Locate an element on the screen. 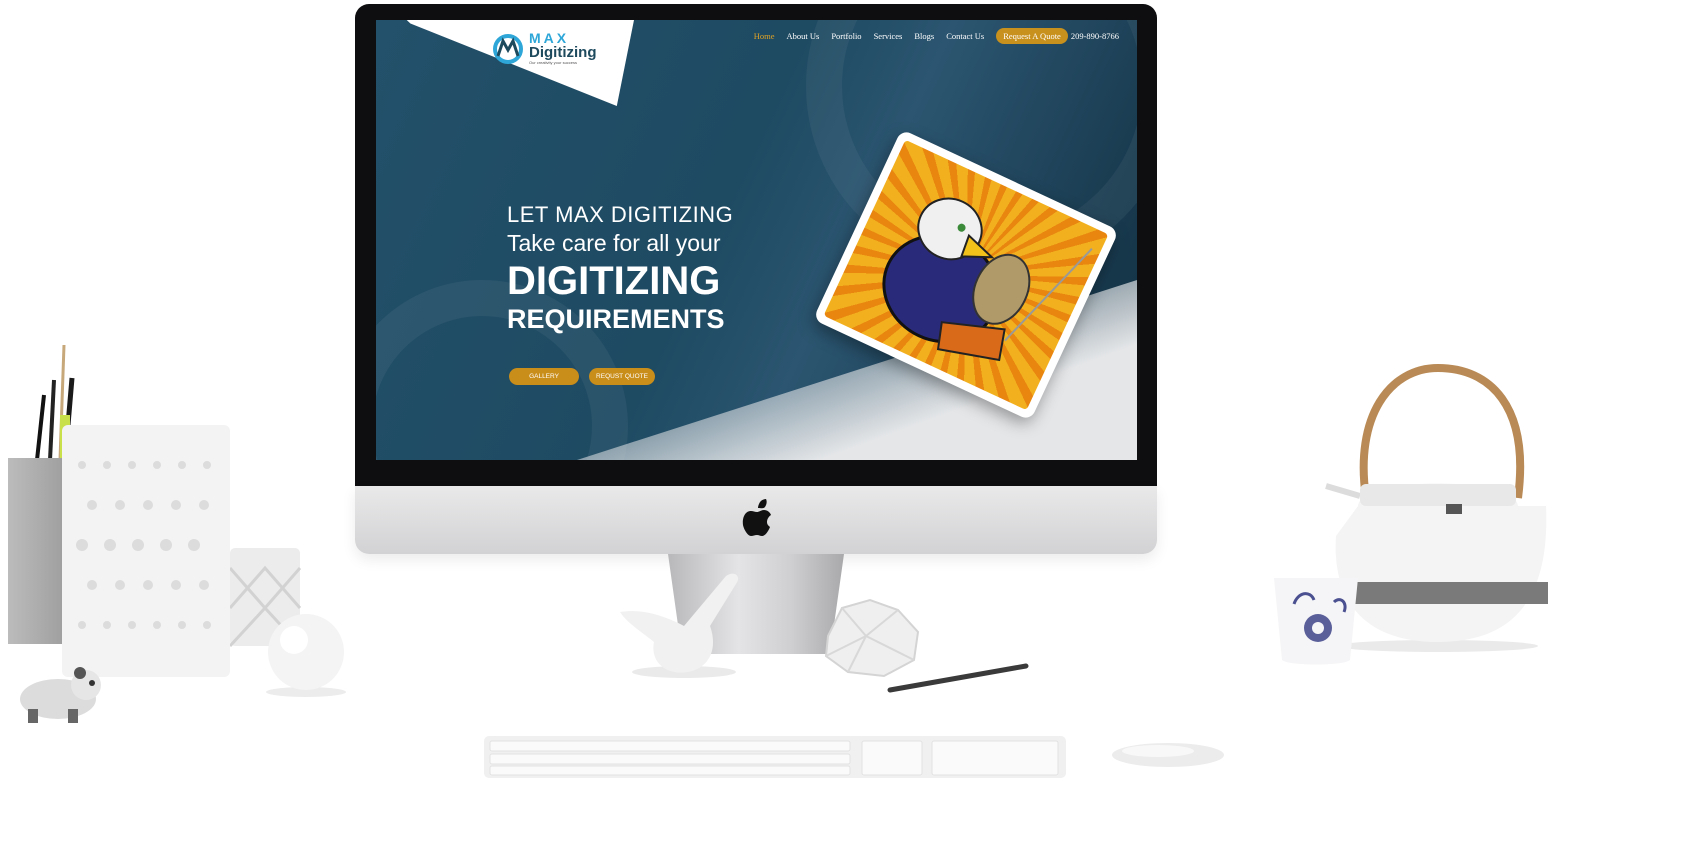 The height and width of the screenshot is (841, 1683). nav-portfolio: Portfolio is located at coordinates (846, 36).